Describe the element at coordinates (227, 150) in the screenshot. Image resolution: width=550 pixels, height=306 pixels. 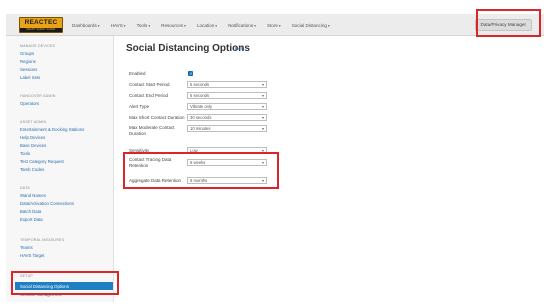
I see `sensitivity-select: Low ▾` at that location.